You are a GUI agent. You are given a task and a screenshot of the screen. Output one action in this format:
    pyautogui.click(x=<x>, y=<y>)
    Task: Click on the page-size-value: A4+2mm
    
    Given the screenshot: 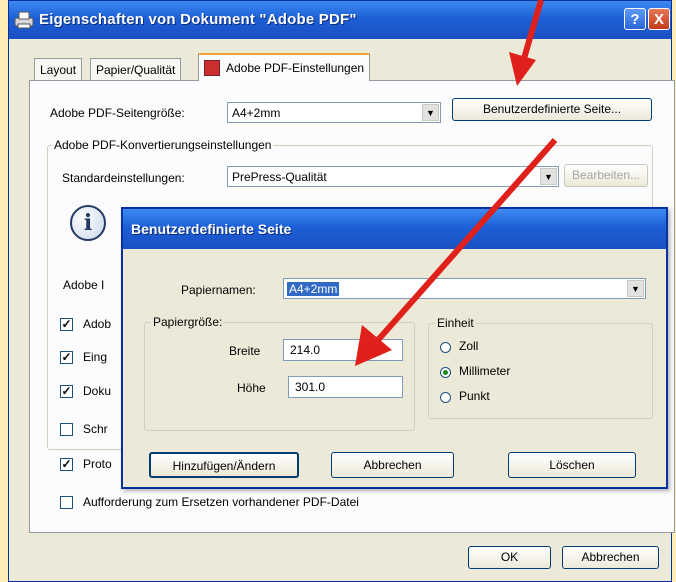 What is the action you would take?
    pyautogui.click(x=256, y=113)
    